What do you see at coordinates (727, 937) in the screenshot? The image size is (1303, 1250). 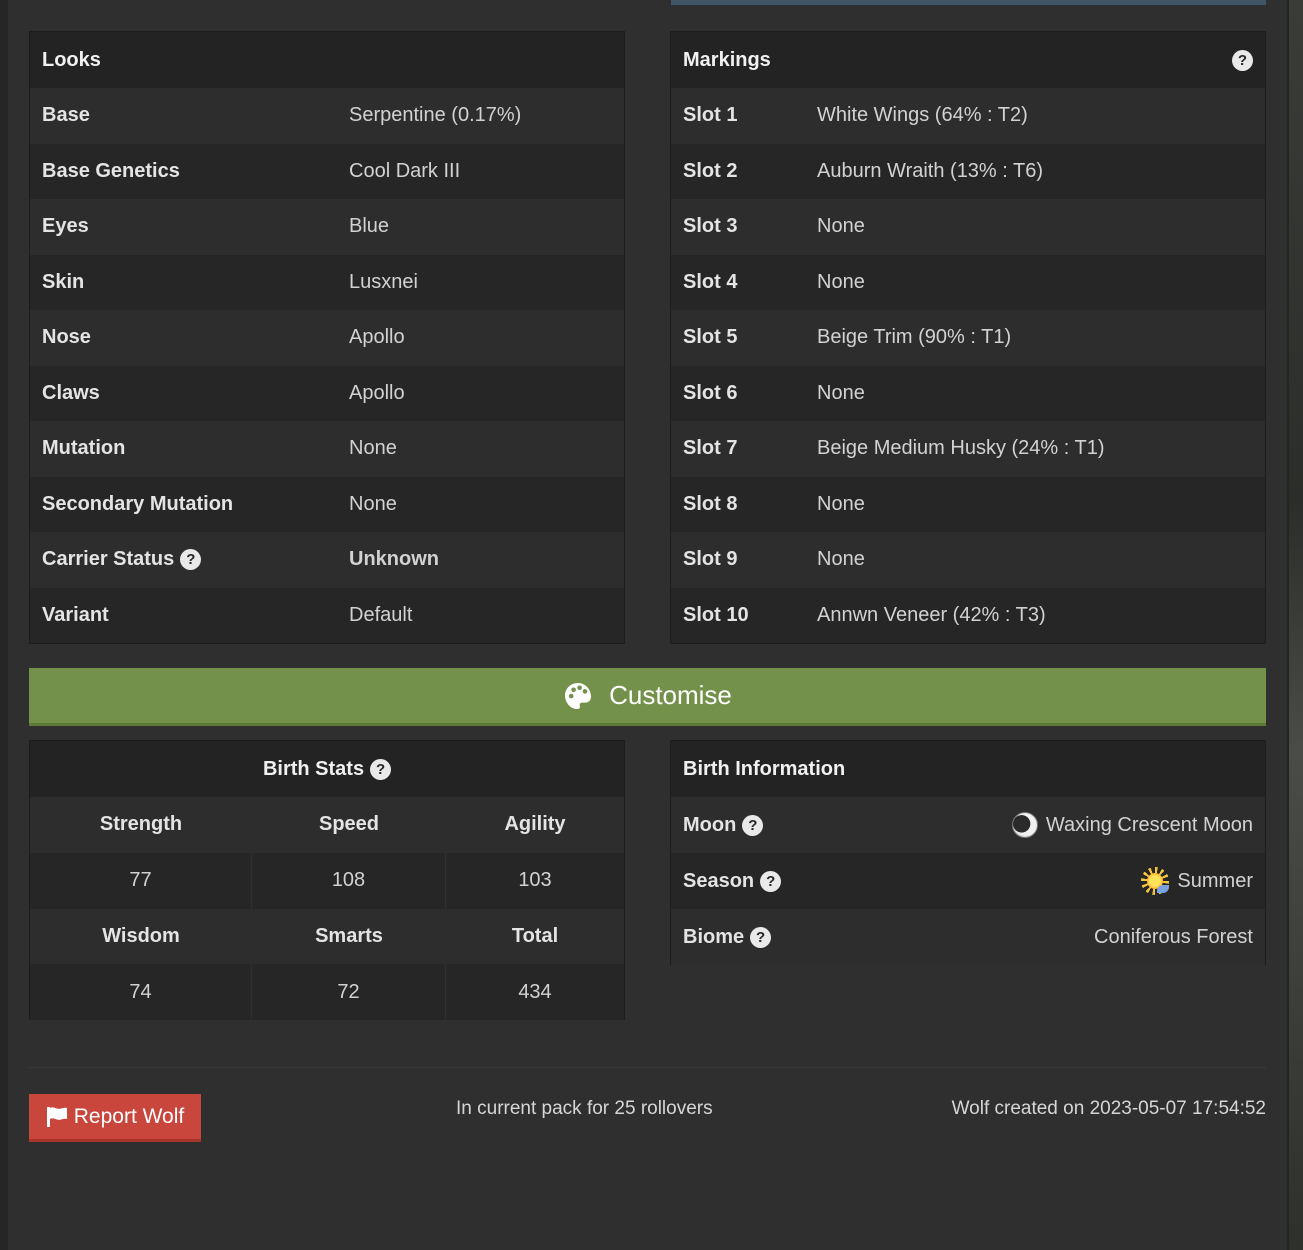 I see `biome-label-group: Biome ?` at bounding box center [727, 937].